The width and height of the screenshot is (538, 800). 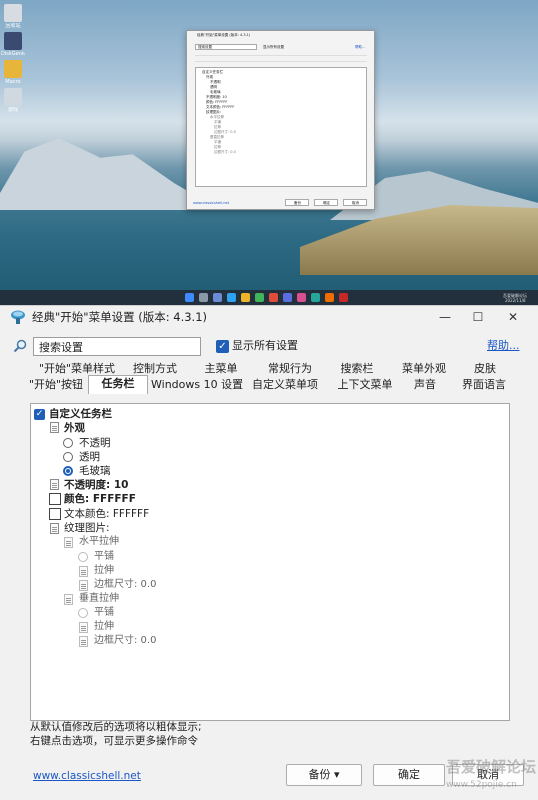 What do you see at coordinates (83, 613) in the screenshot?
I see `v-tile-radio` at bounding box center [83, 613].